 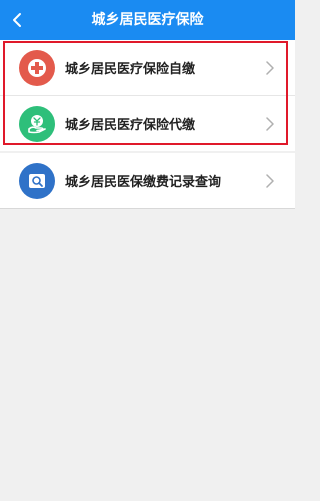 I want to click on menu-item-label: 城乡居民医疗保险代缴, so click(x=130, y=125).